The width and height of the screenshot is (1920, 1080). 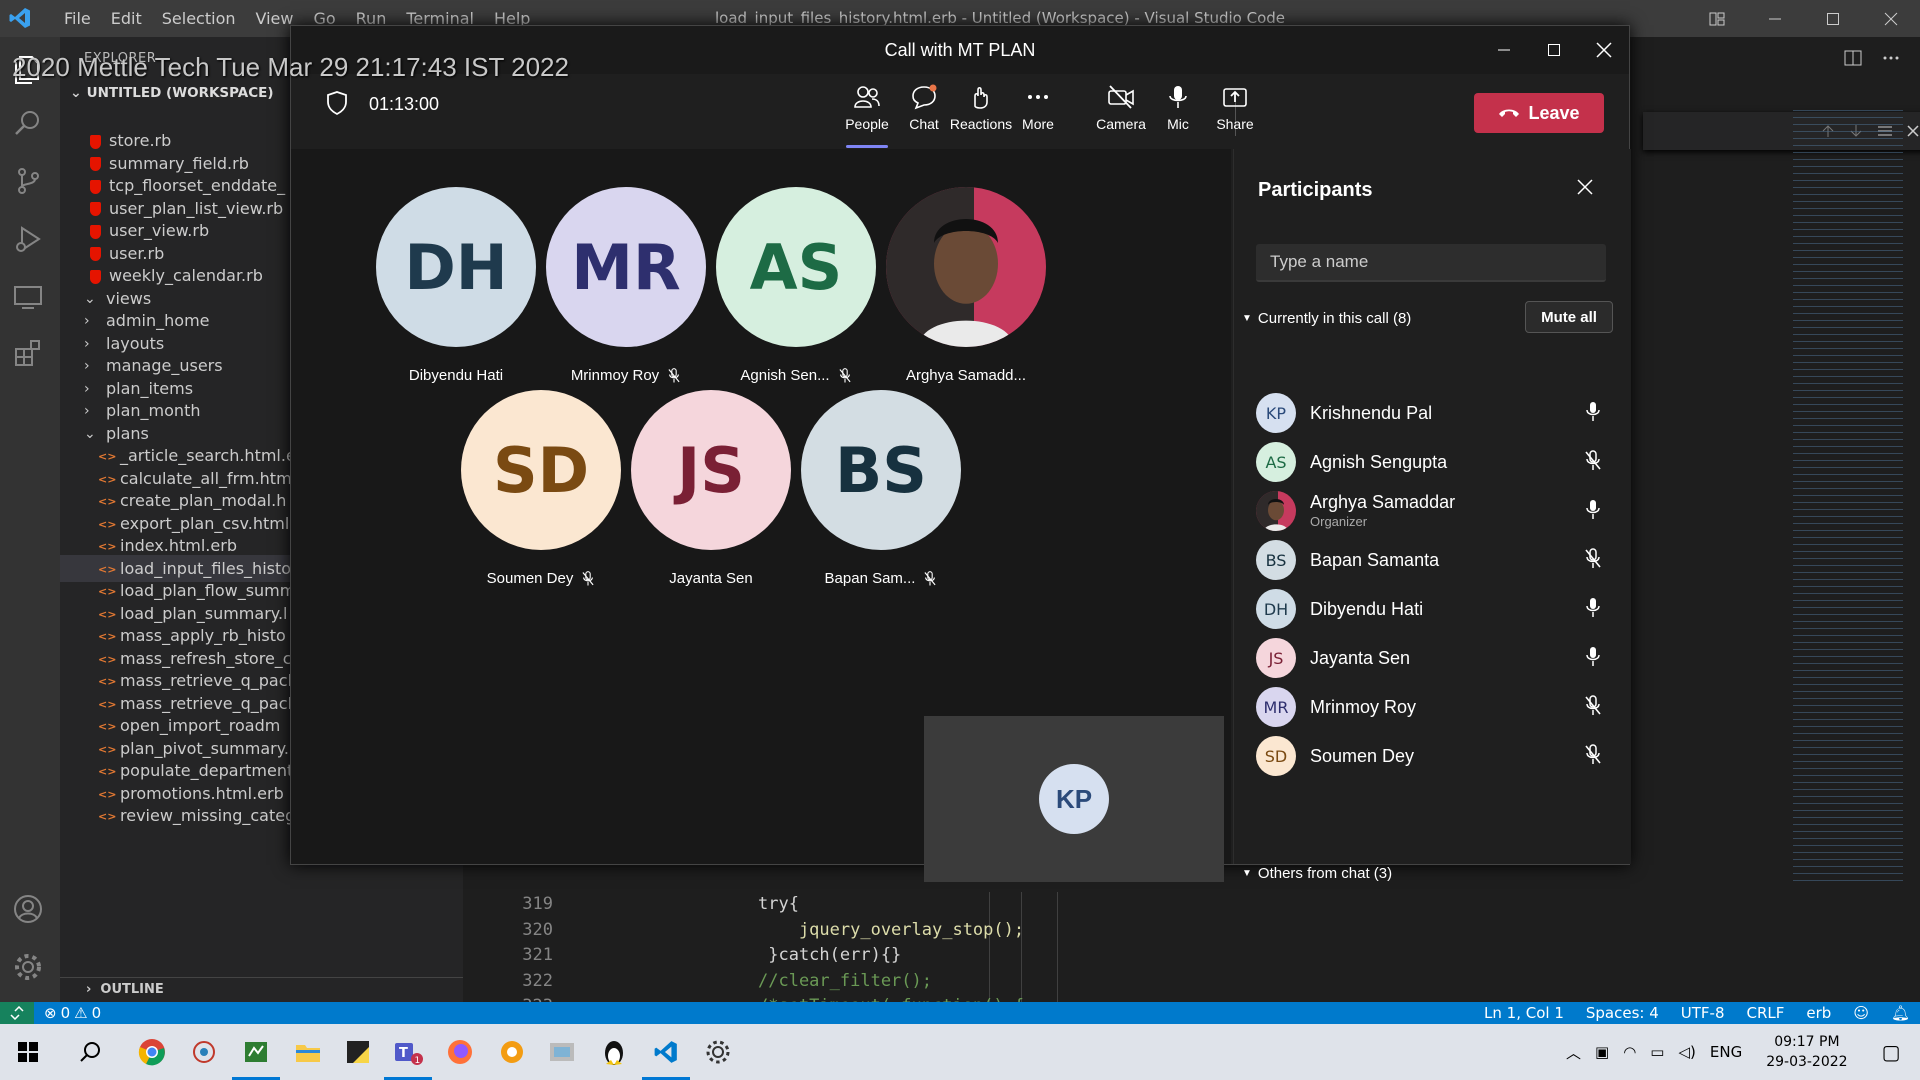 I want to click on participant-avatar: MR, so click(x=1276, y=707).